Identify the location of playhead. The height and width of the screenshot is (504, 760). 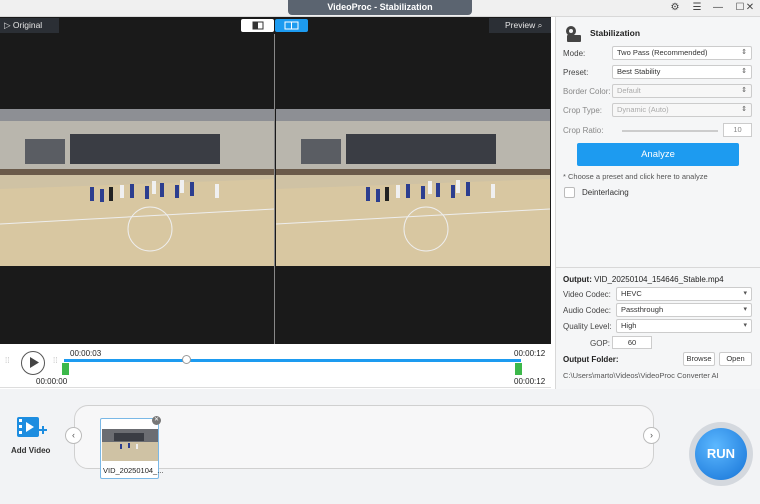
(187, 359).